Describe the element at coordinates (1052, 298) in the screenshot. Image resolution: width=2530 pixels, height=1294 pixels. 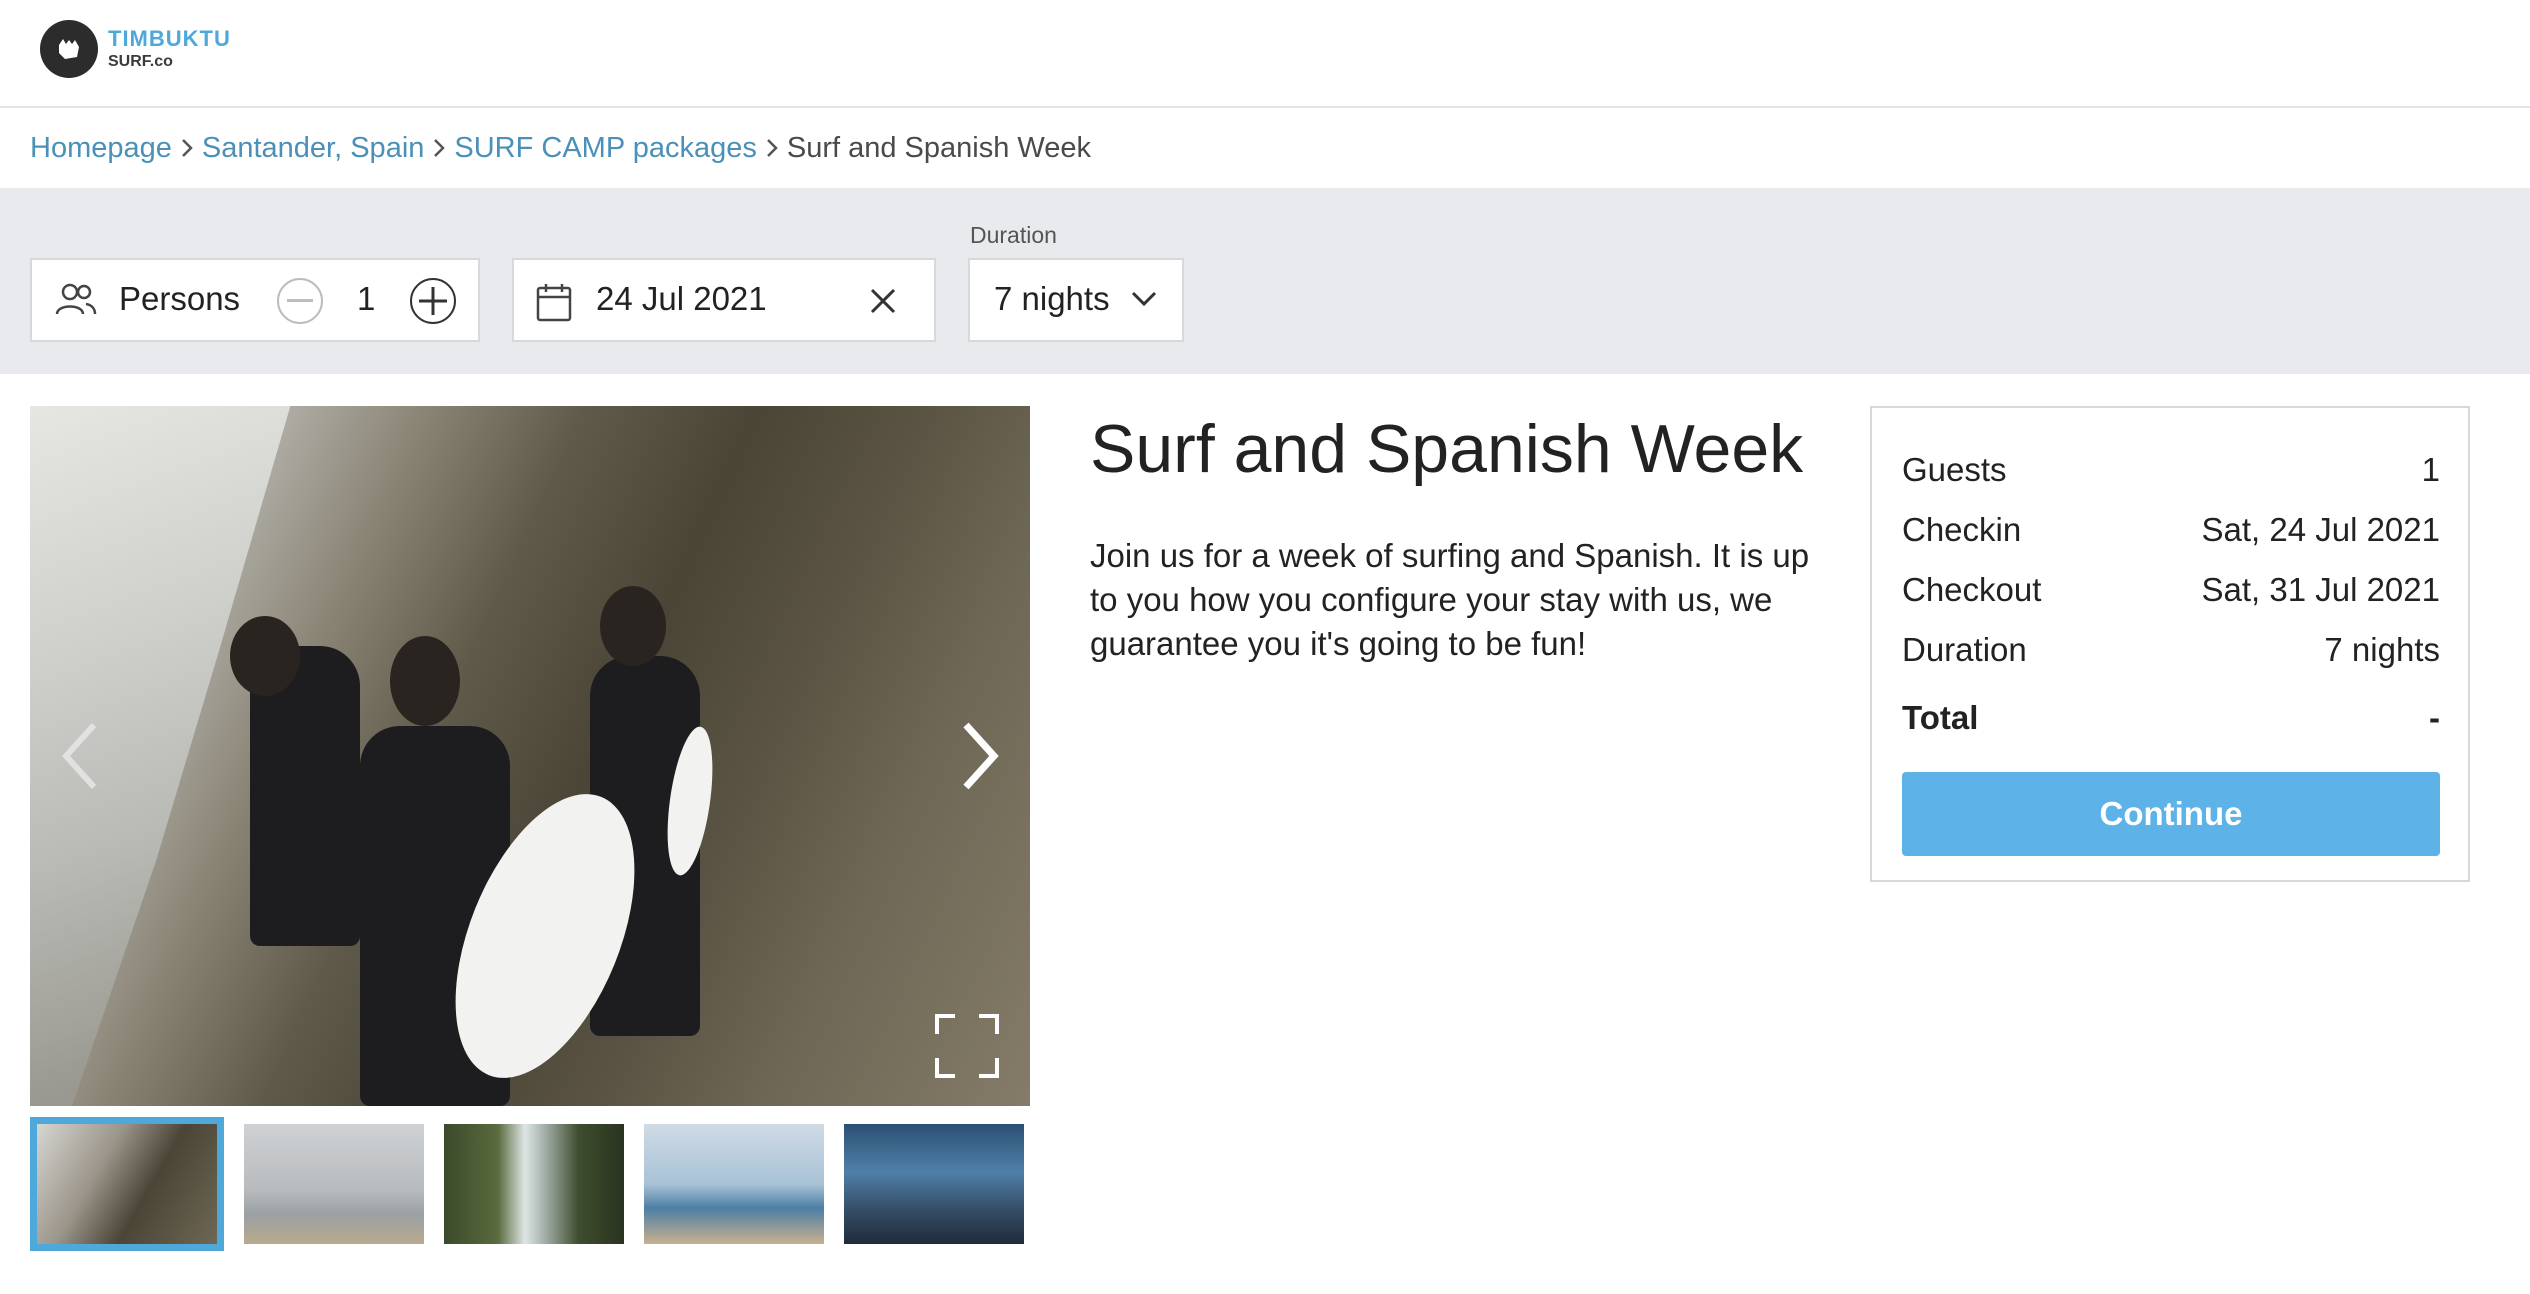
I see `duration-value: 7 nights` at that location.